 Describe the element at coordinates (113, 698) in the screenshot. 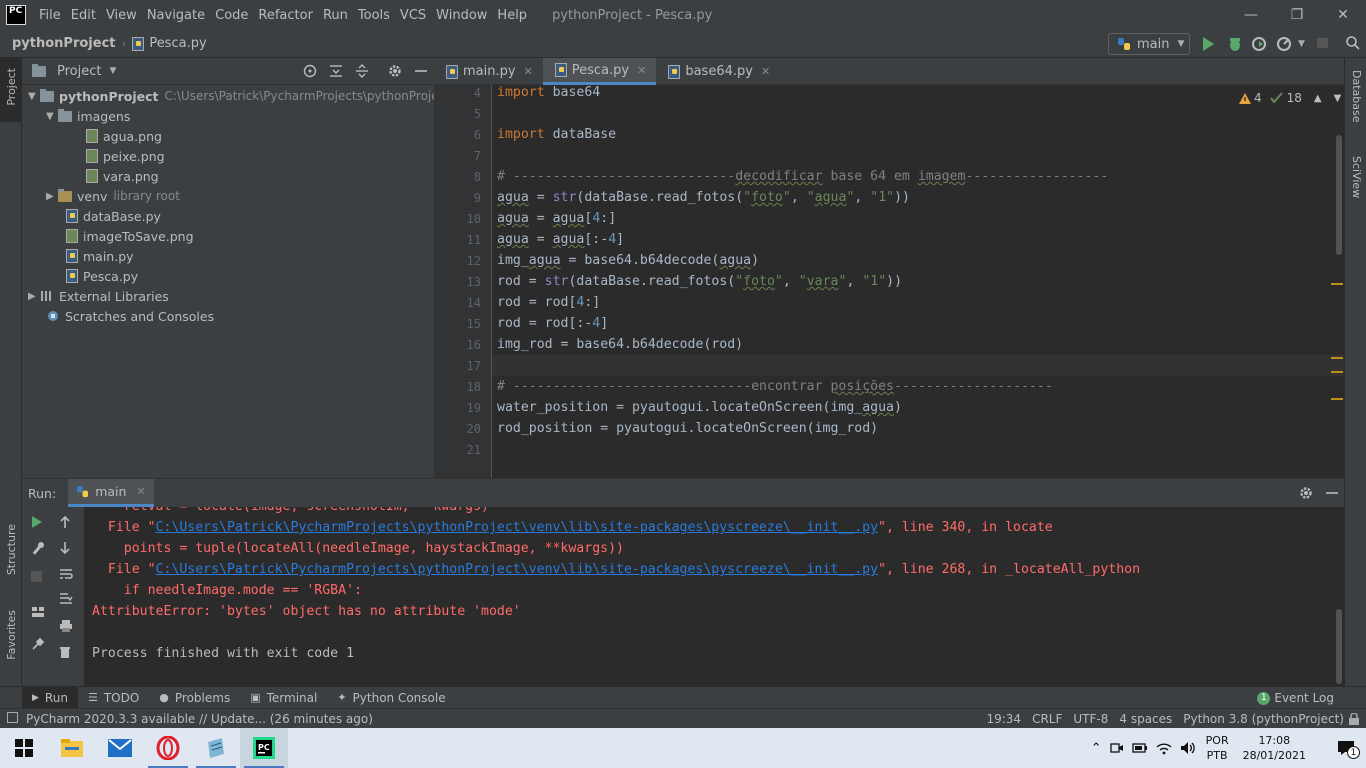

I see `tool-tab-todo: ☰ TODO` at that location.